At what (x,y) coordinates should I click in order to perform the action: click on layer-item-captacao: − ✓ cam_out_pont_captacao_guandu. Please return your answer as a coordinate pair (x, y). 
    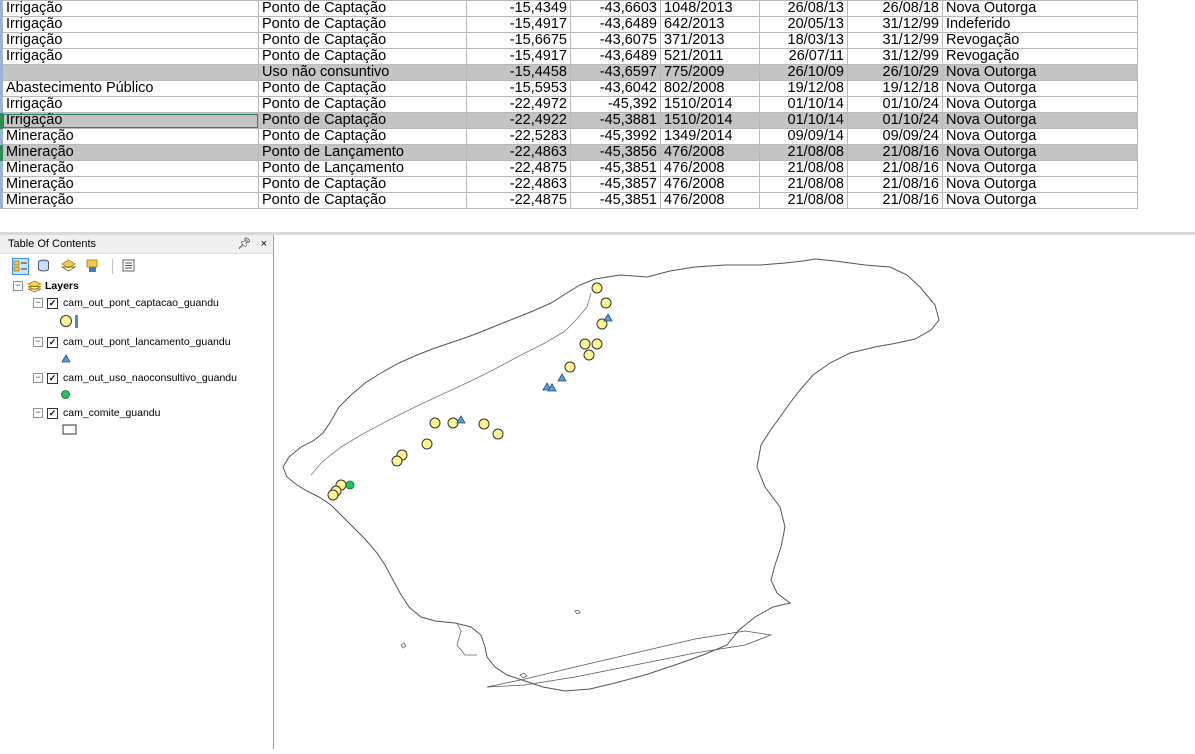
    Looking at the image, I should click on (126, 303).